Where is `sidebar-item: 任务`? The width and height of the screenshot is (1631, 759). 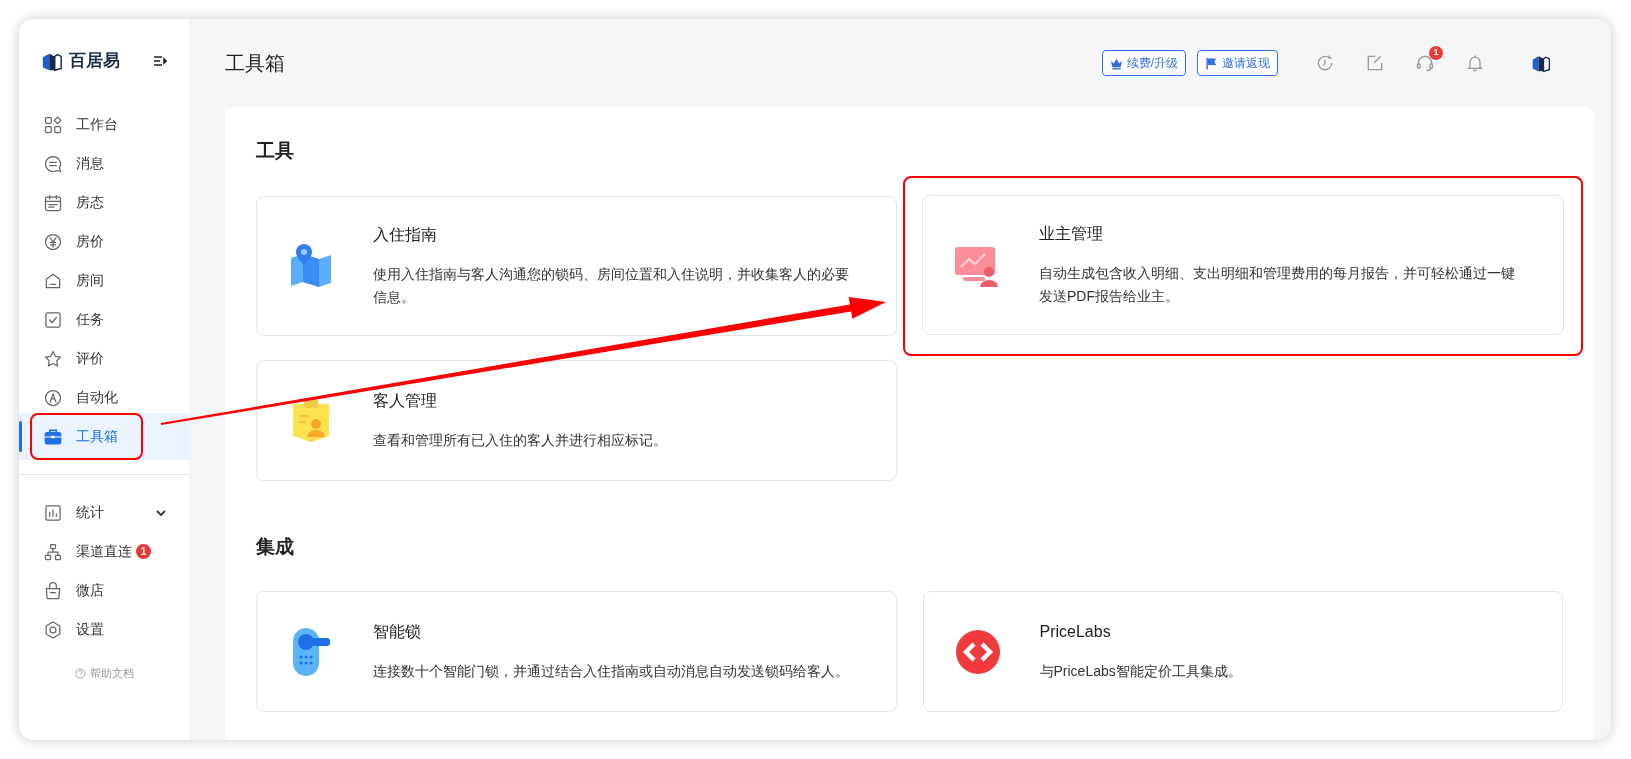
sidebar-item: 任务 is located at coordinates (104, 319).